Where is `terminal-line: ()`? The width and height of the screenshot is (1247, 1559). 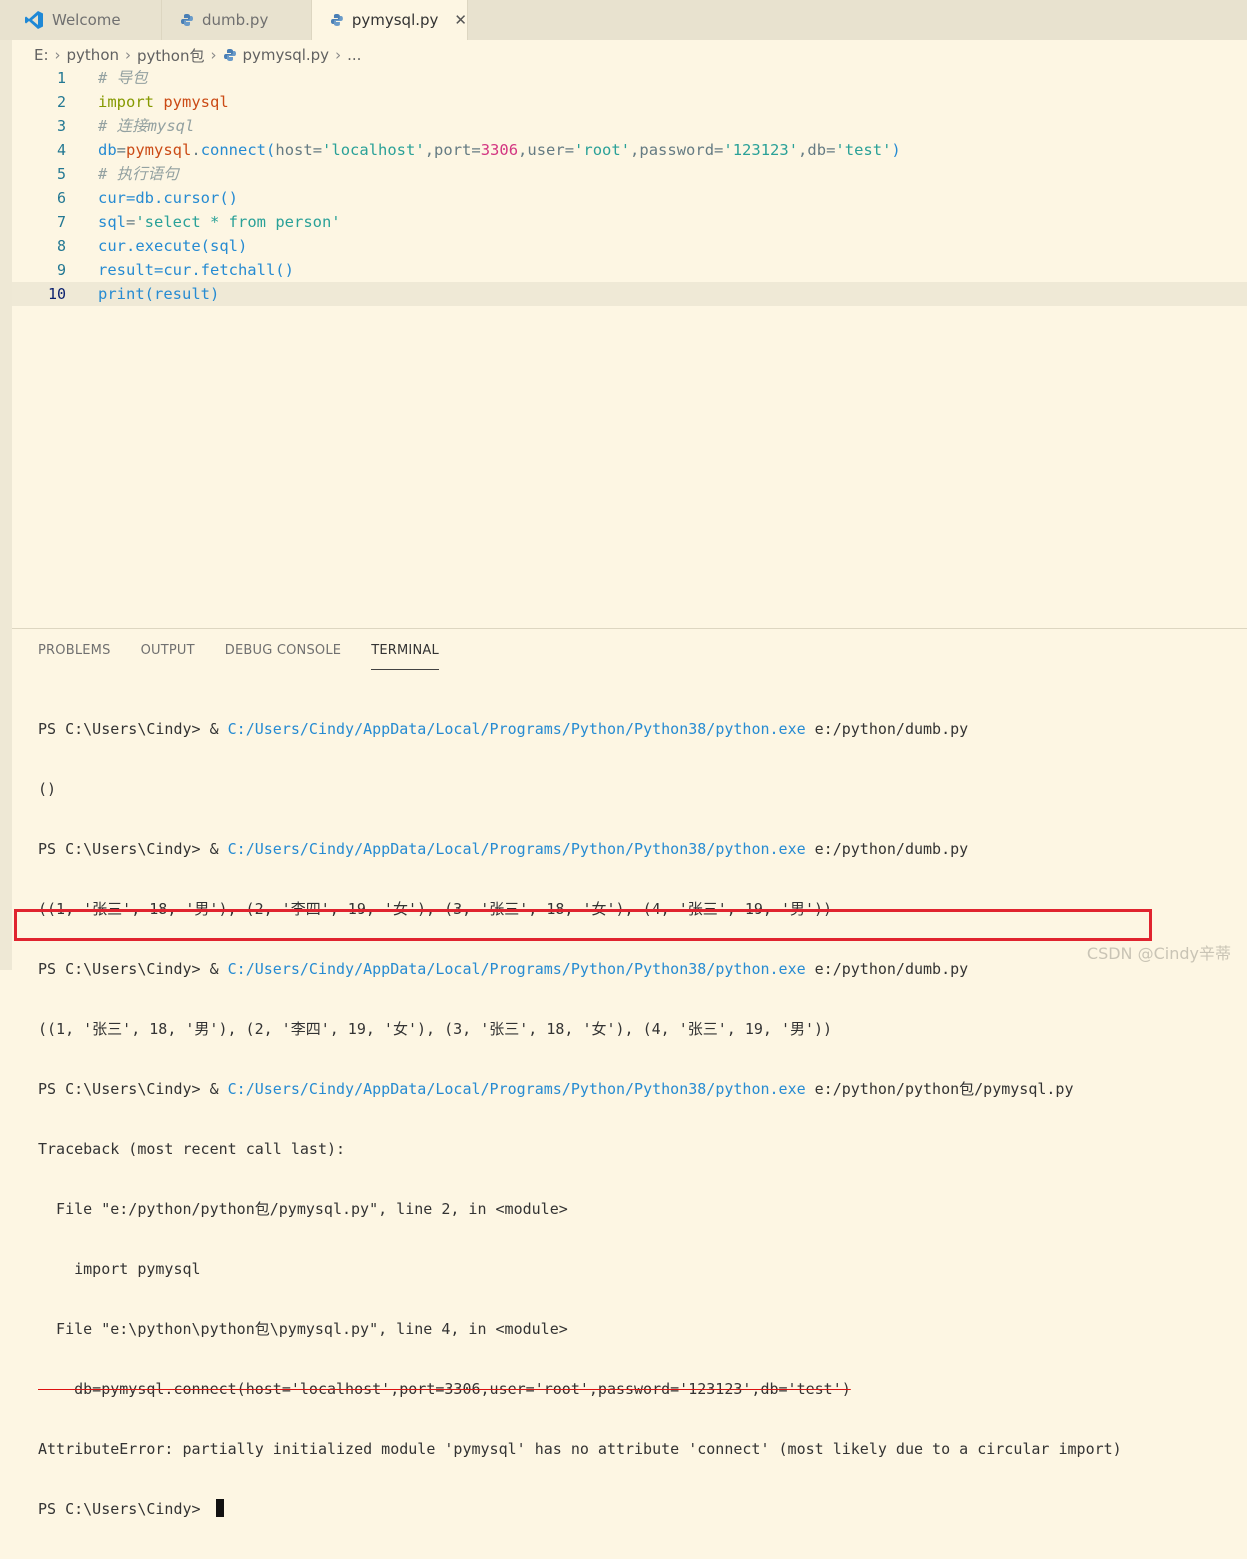
terminal-line: () is located at coordinates (47, 789).